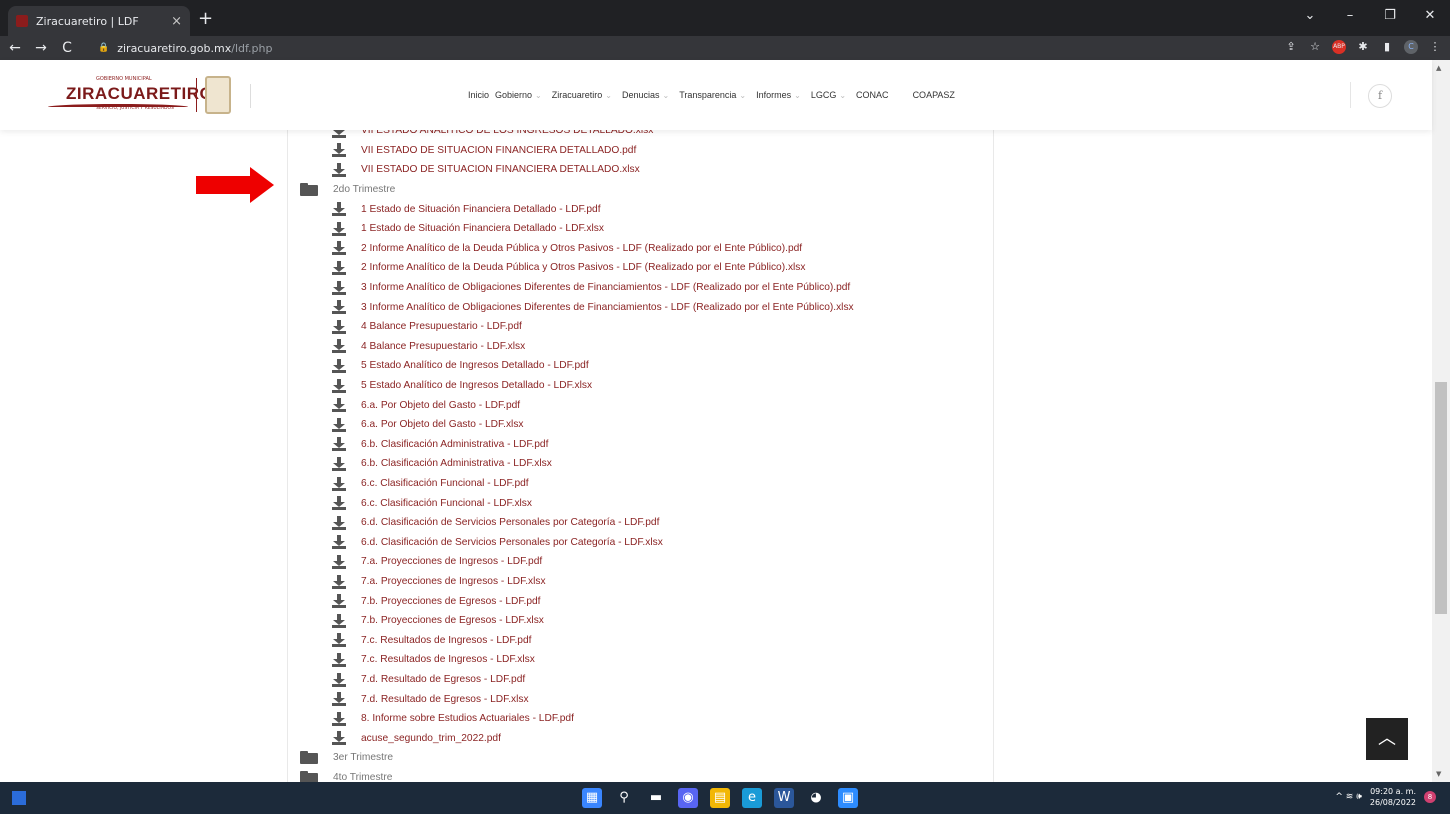 This screenshot has width=1450, height=814. Describe the element at coordinates (830, 95) in the screenshot. I see `nav-item-lgcg: LGCG ⌄` at that location.